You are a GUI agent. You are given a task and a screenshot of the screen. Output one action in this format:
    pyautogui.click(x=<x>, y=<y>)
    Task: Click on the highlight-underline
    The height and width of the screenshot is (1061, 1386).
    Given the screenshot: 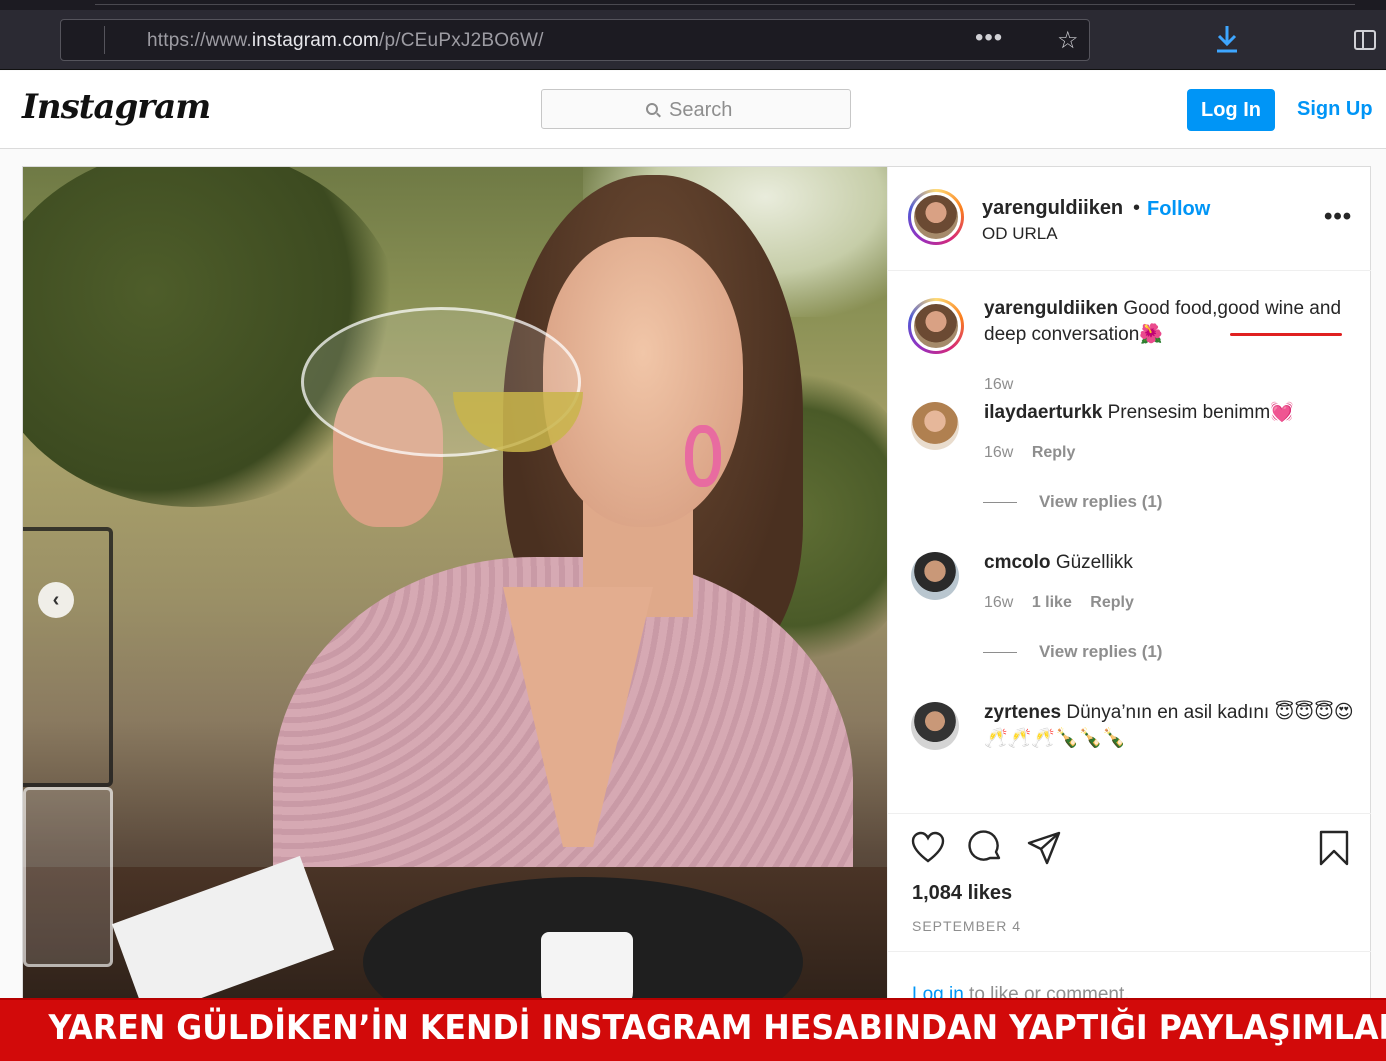 What is the action you would take?
    pyautogui.click(x=1286, y=334)
    